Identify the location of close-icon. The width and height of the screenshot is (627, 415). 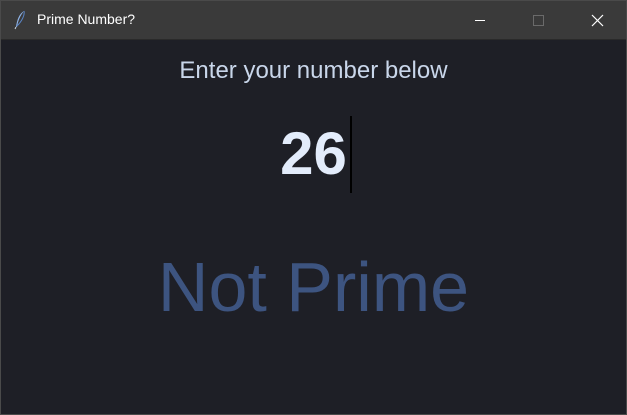
(597, 20).